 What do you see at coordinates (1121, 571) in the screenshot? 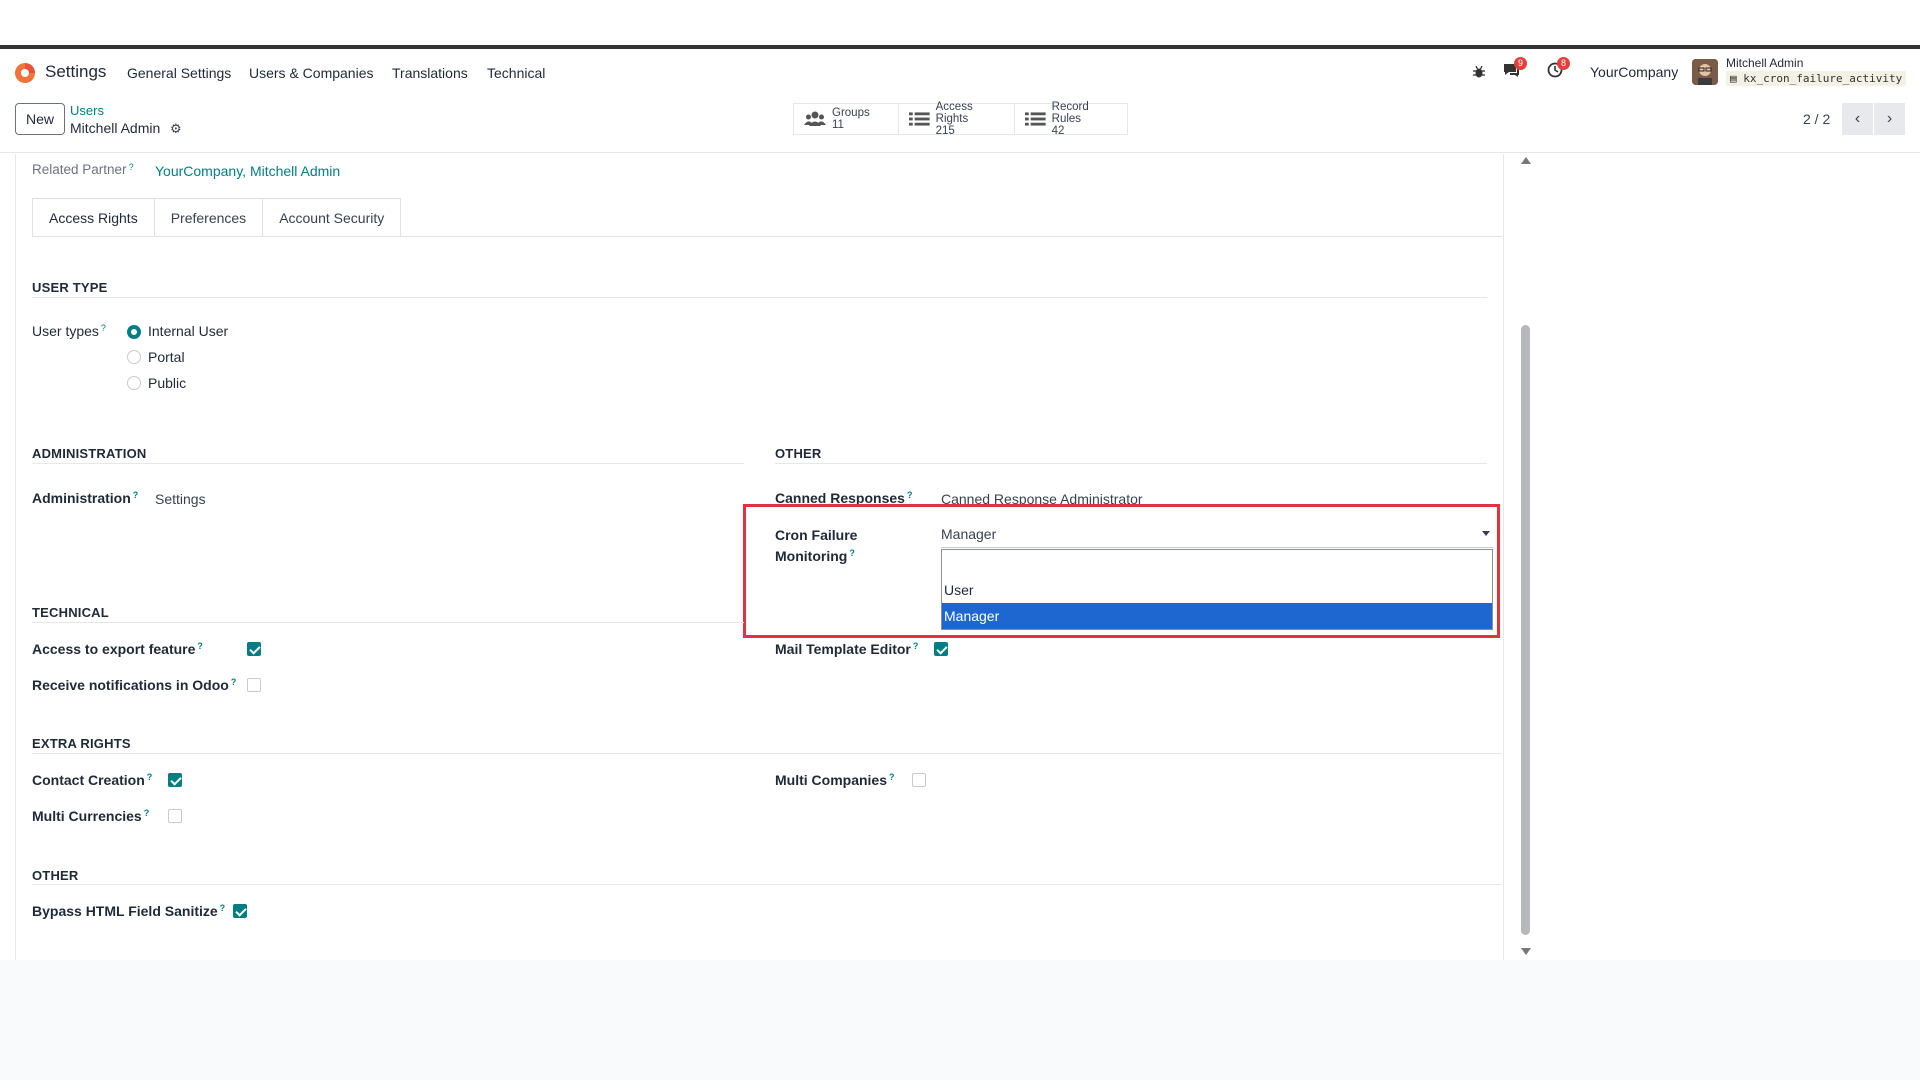
I see `annotation-highlight-box` at bounding box center [1121, 571].